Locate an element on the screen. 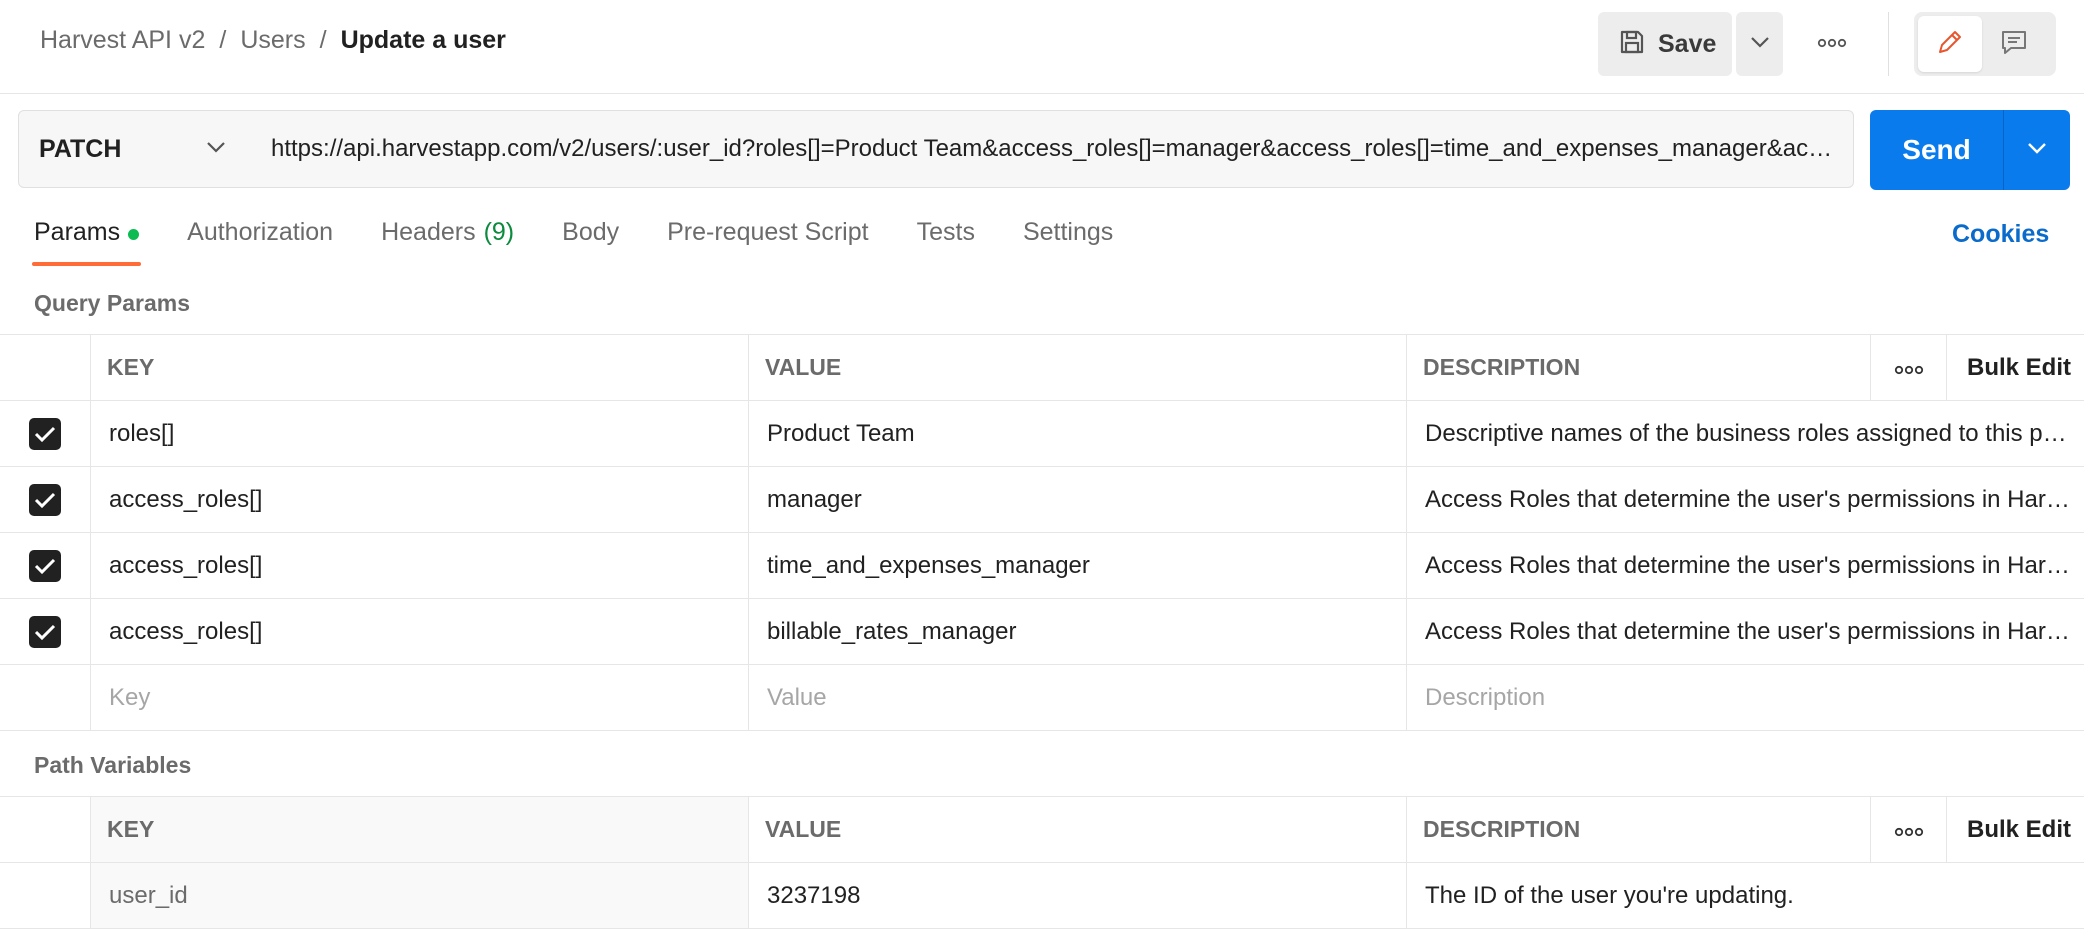  comments-mode-button is located at coordinates (2014, 44).